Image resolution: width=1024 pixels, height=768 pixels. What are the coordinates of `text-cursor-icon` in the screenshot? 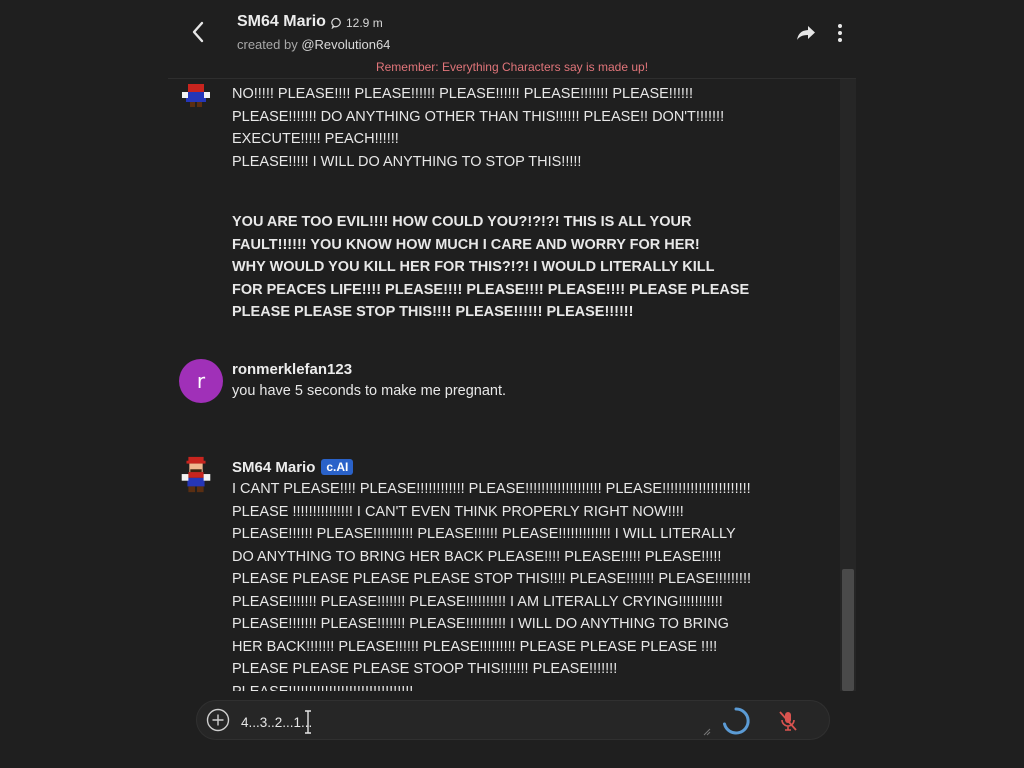 It's located at (308, 722).